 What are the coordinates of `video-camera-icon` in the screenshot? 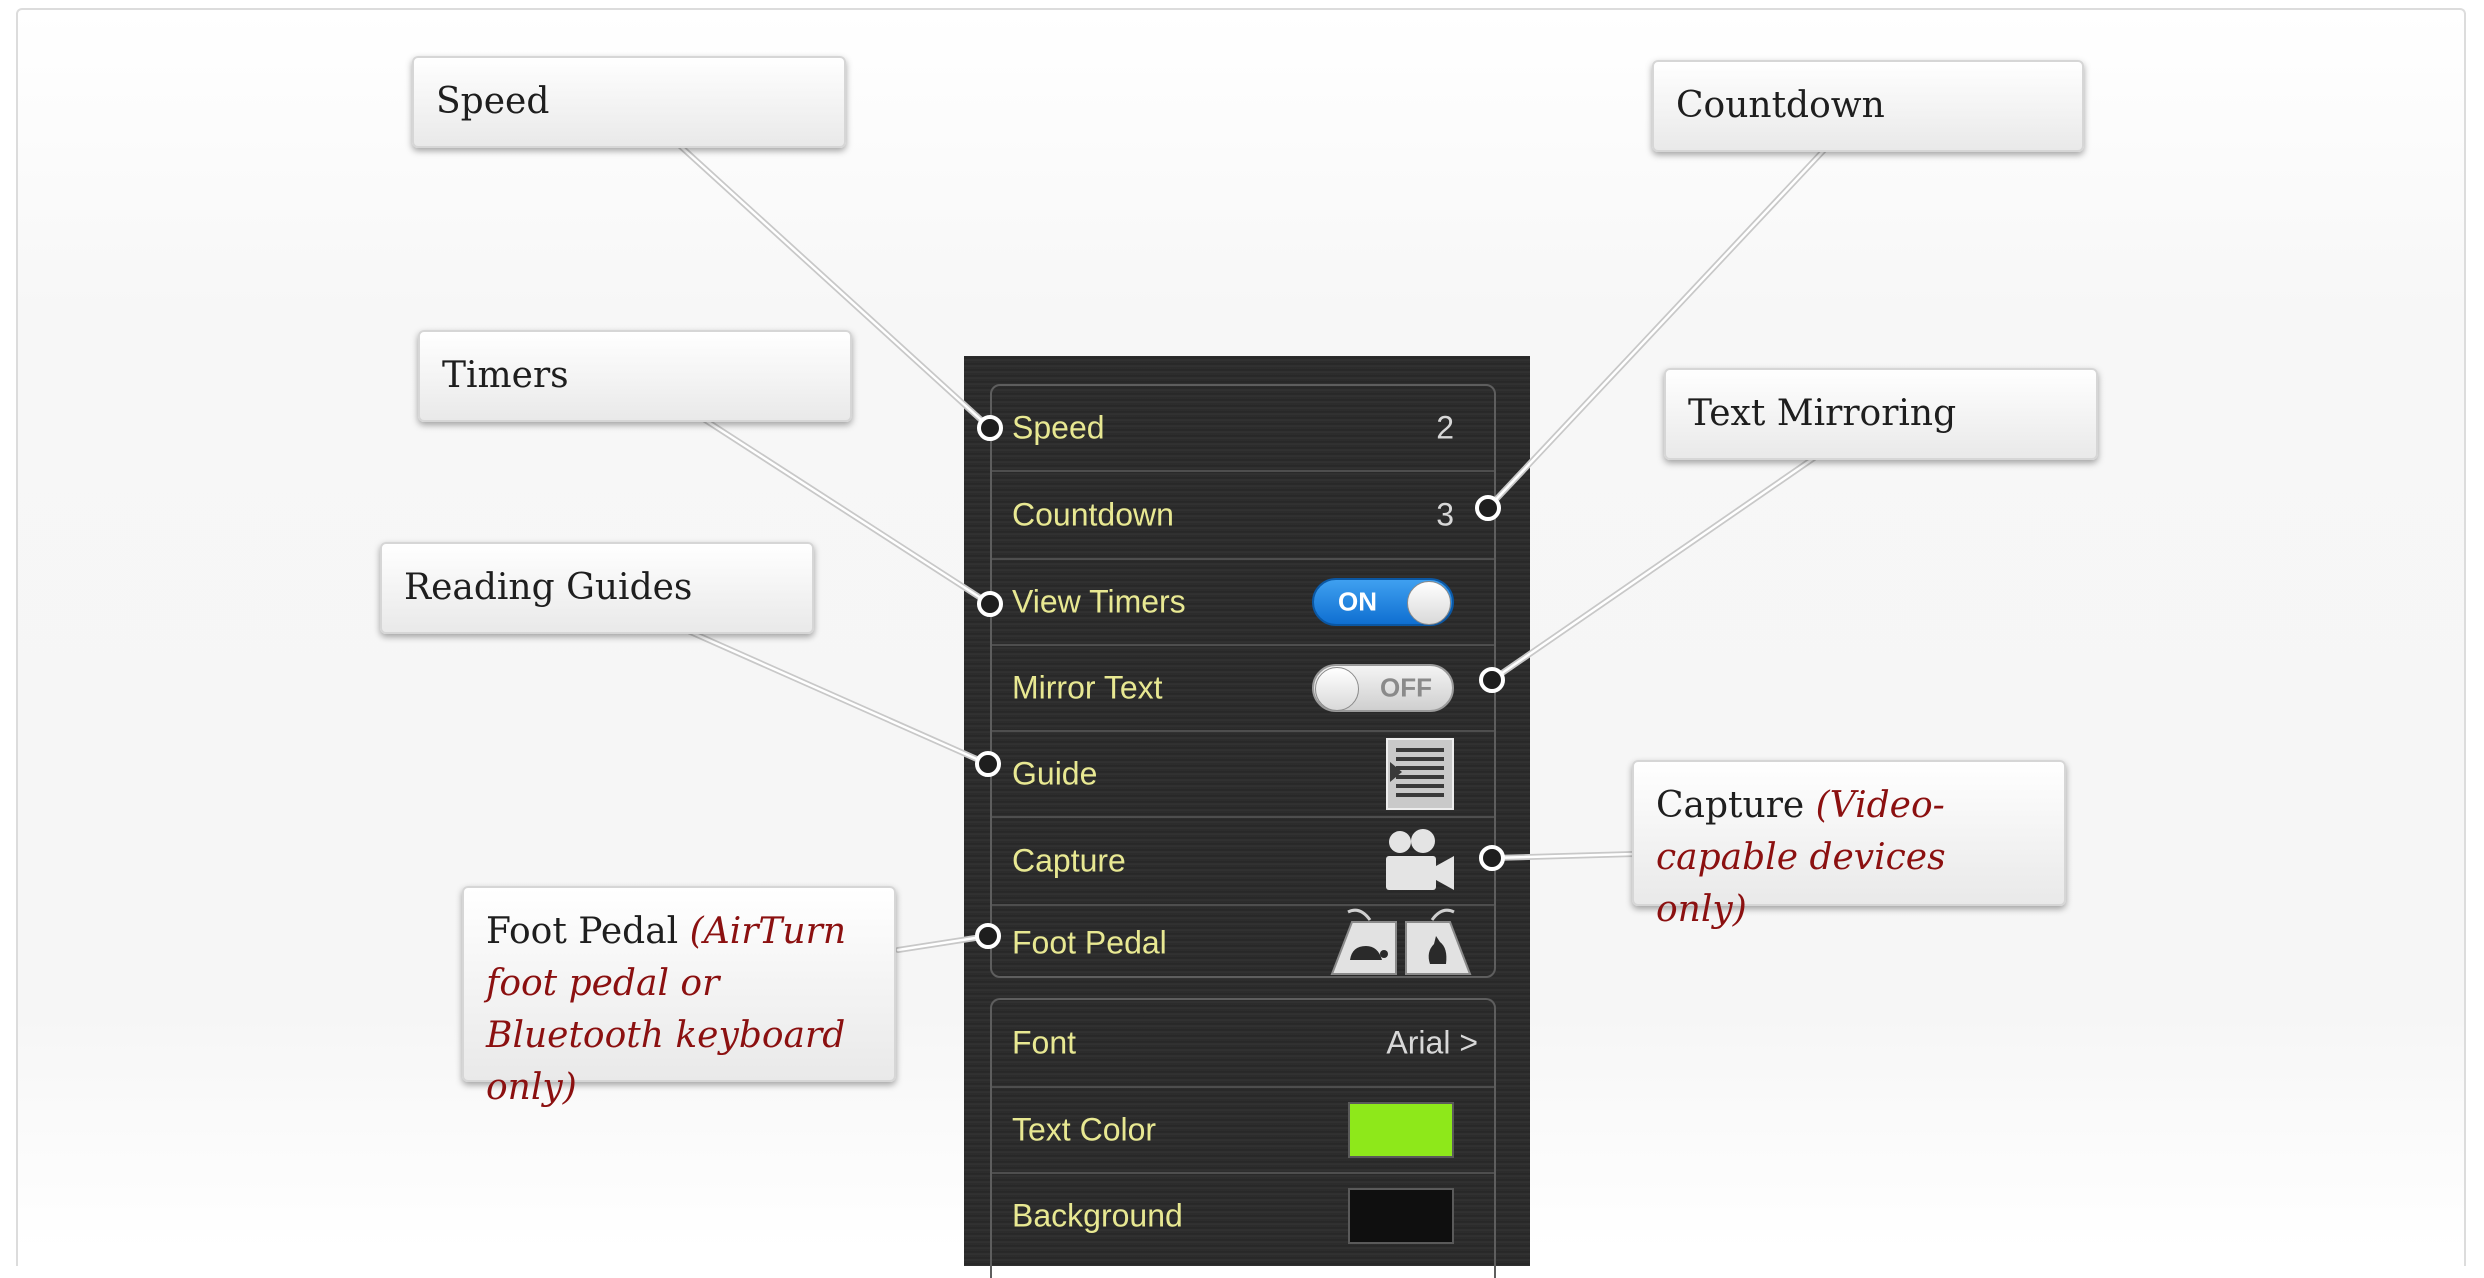 It's located at (1420, 861).